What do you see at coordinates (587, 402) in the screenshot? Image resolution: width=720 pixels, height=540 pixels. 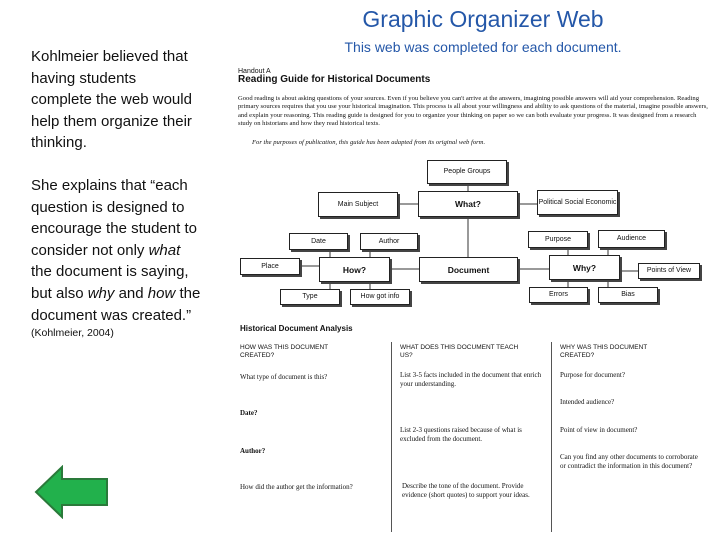 I see `col3-q2: Intended audience?` at bounding box center [587, 402].